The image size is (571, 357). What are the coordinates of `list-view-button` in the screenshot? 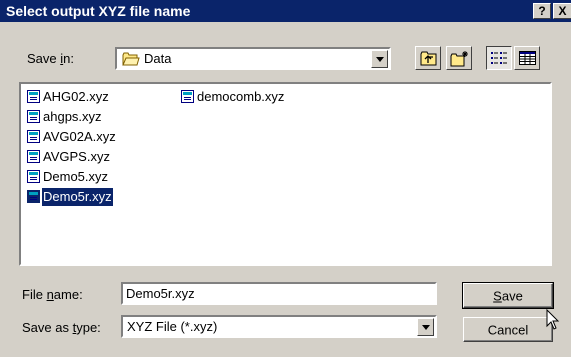 It's located at (499, 58).